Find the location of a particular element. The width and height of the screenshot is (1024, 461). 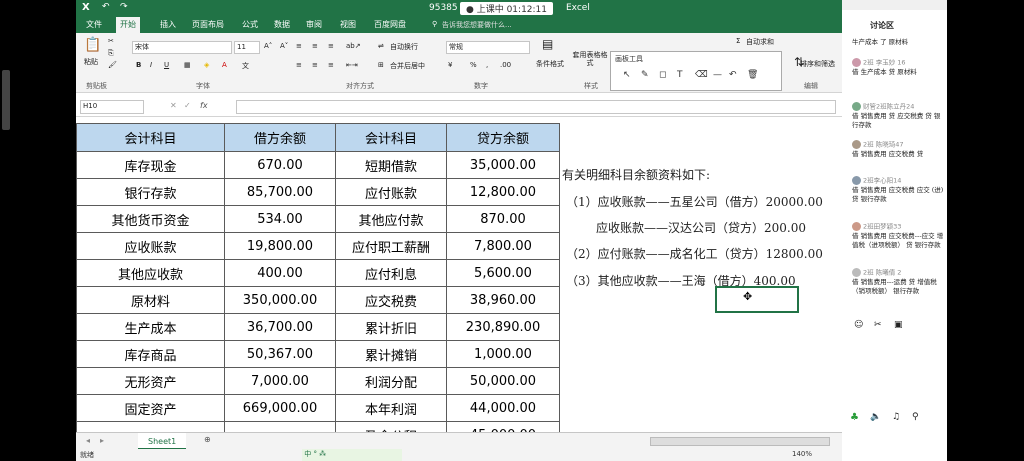

credit-balance-cell: 35,000.00 is located at coordinates (503, 165).